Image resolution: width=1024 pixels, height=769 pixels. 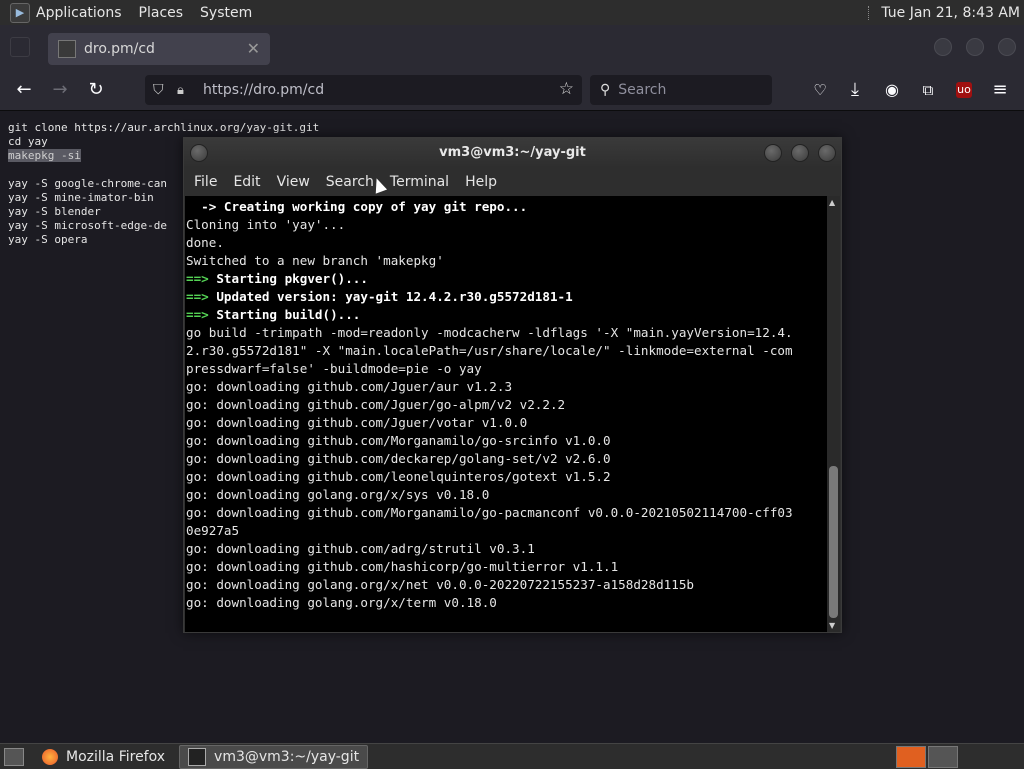 What do you see at coordinates (1000, 90) in the screenshot?
I see `hamburger-menu-icon: ≡` at bounding box center [1000, 90].